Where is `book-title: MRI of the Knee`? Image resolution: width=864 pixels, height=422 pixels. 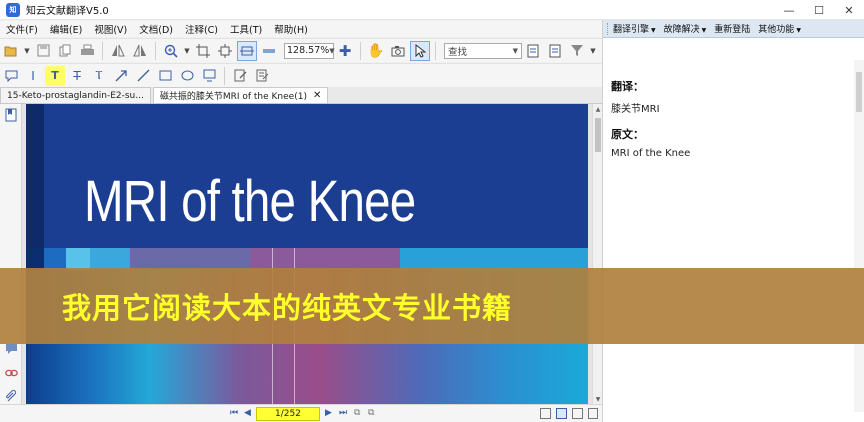 book-title: MRI of the Knee is located at coordinates (250, 201).